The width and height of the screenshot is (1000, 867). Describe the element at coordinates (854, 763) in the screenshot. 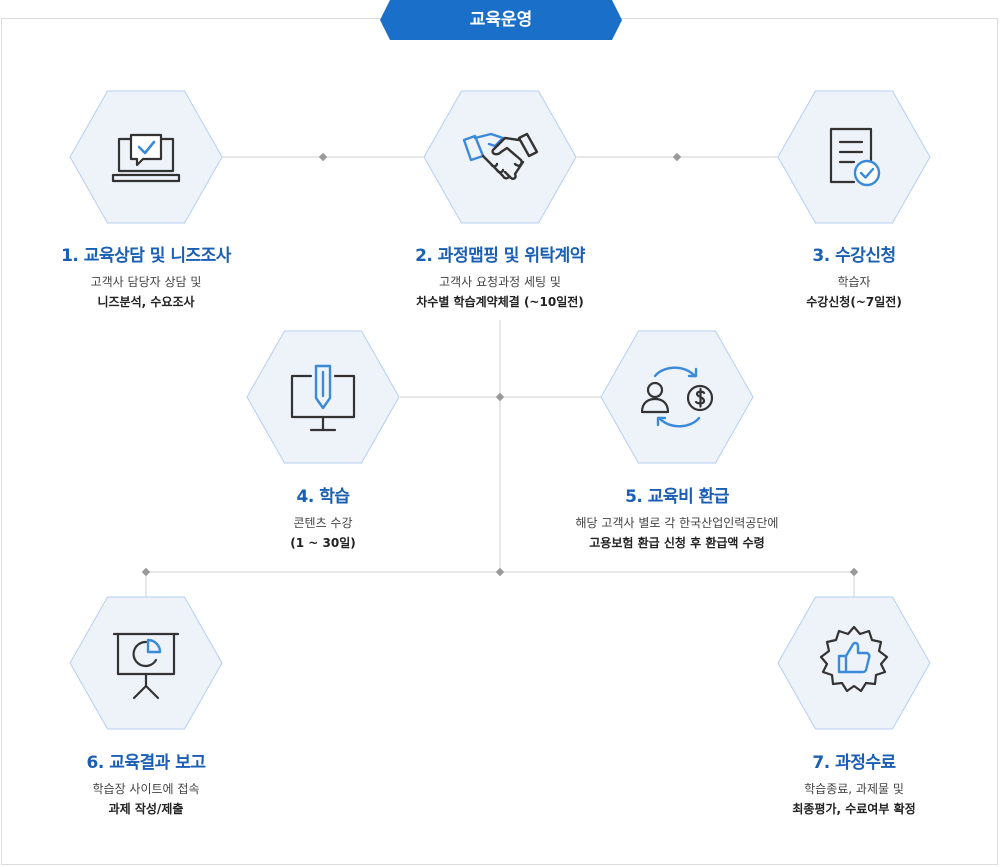

I see `step-title: 7. 과정수료` at that location.